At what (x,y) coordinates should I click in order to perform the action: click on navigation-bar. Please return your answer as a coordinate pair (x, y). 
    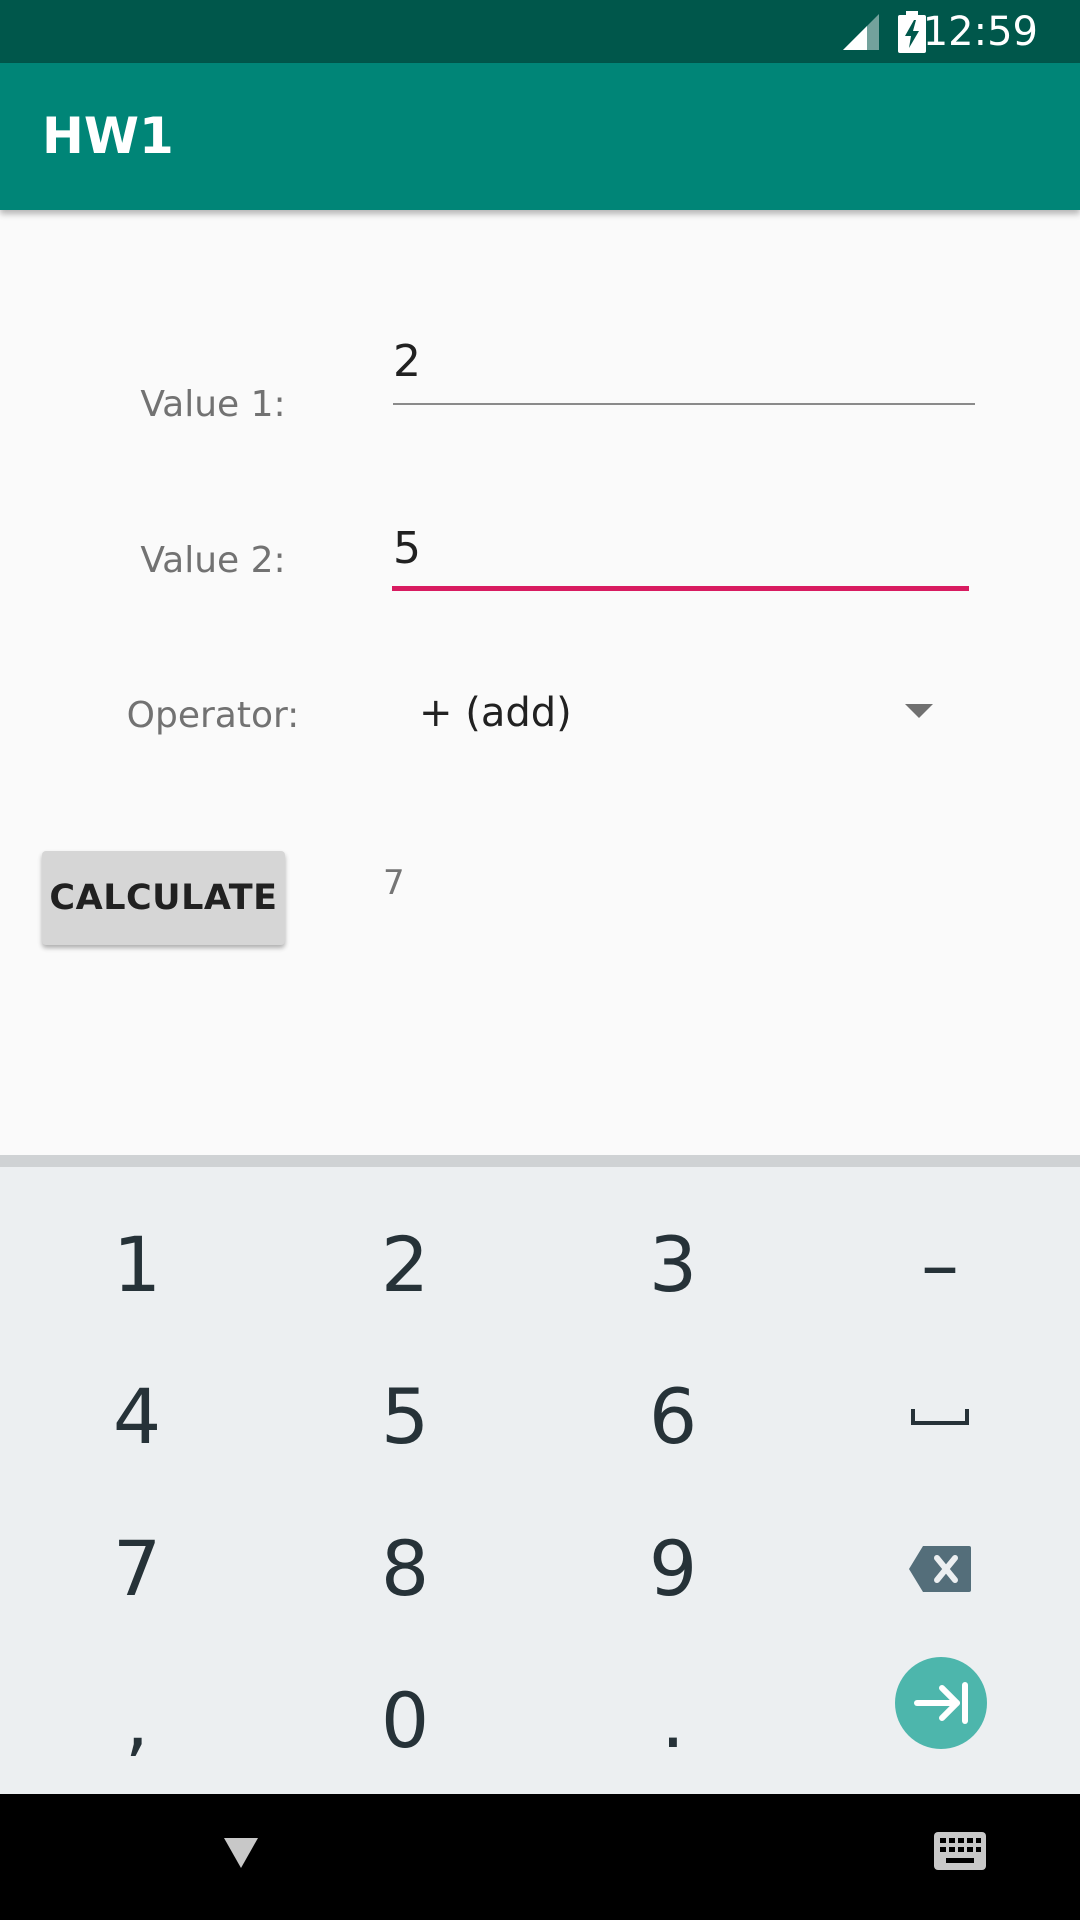
    Looking at the image, I should click on (540, 1857).